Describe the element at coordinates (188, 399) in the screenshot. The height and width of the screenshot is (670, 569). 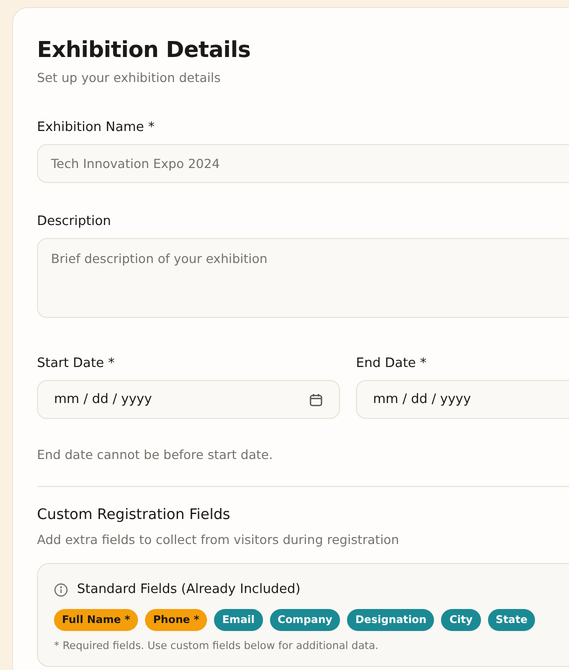
I see `start-date-input: mm / dd / yyyy` at that location.